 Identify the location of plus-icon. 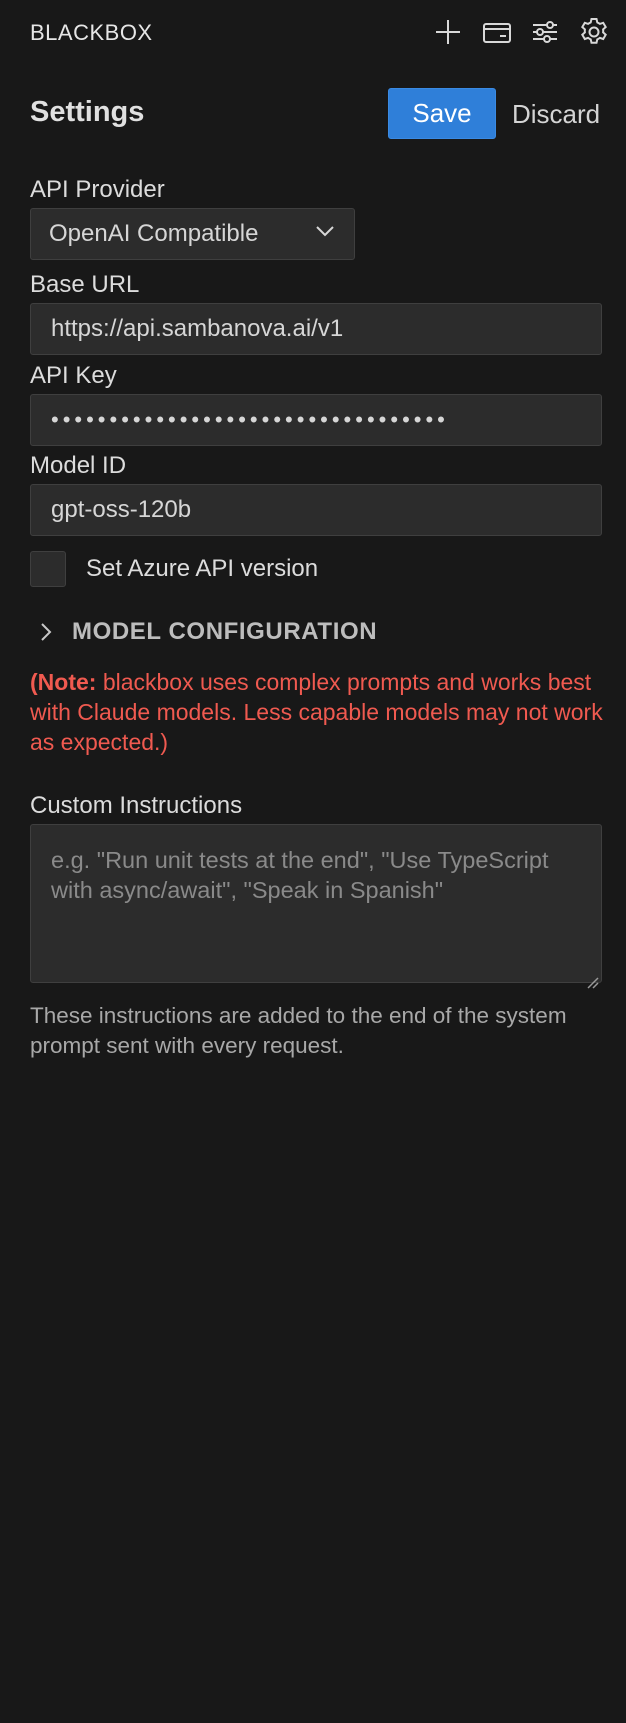
(448, 32).